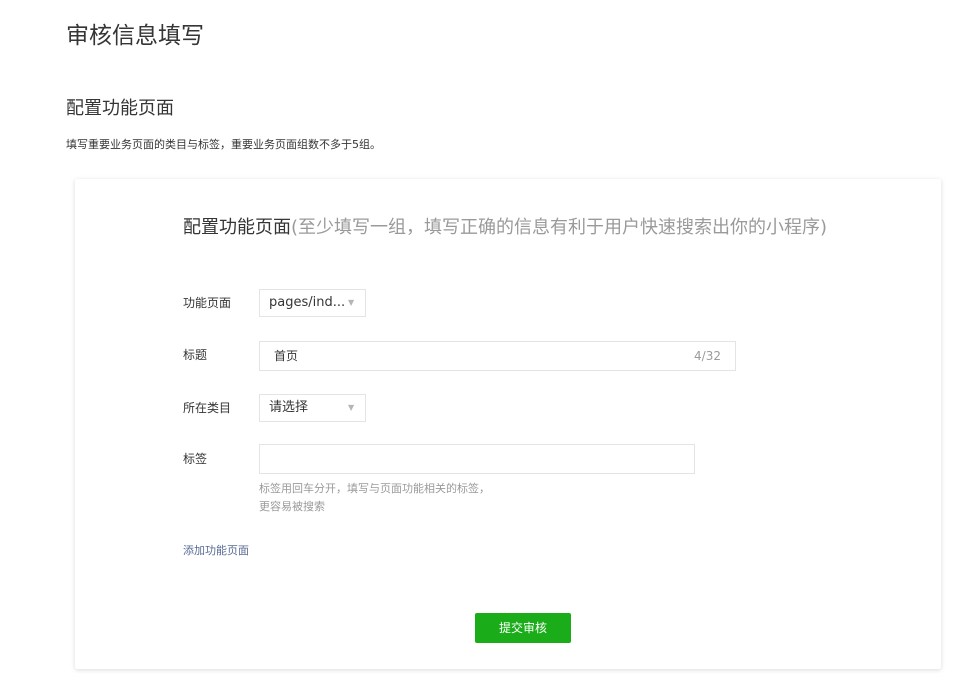  What do you see at coordinates (195, 355) in the screenshot?
I see `title-label: 标题` at bounding box center [195, 355].